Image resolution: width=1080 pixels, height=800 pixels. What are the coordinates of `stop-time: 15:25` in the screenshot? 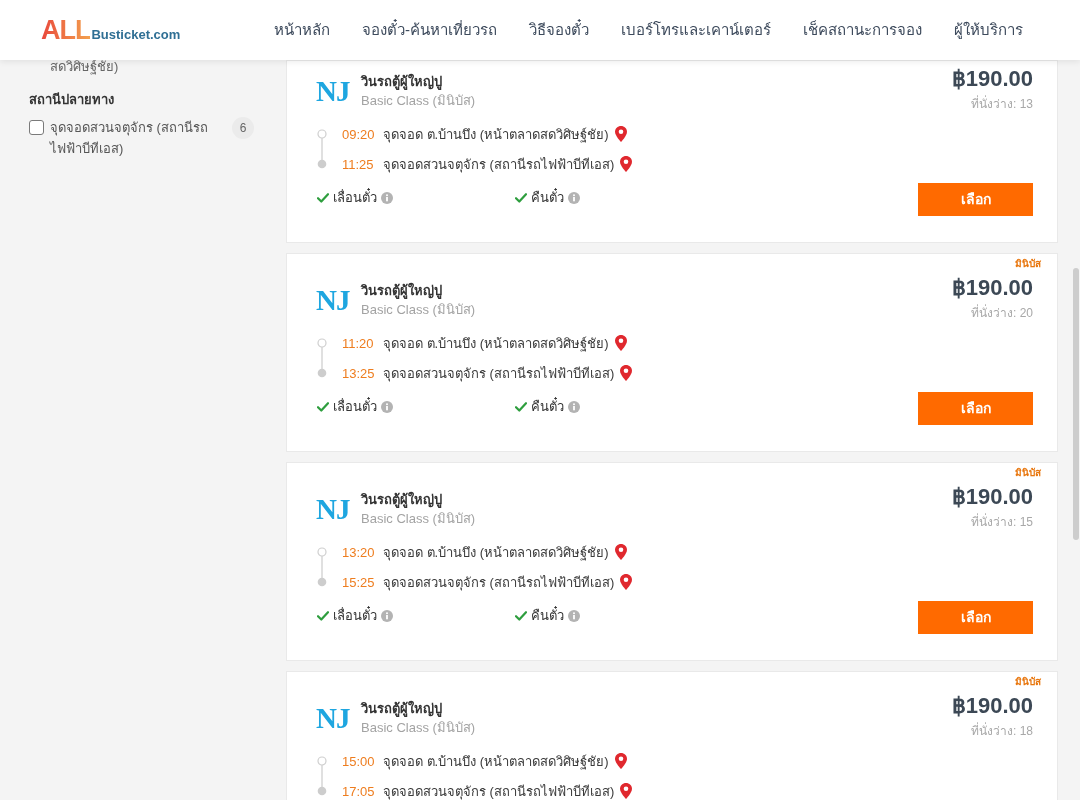 It's located at (359, 582).